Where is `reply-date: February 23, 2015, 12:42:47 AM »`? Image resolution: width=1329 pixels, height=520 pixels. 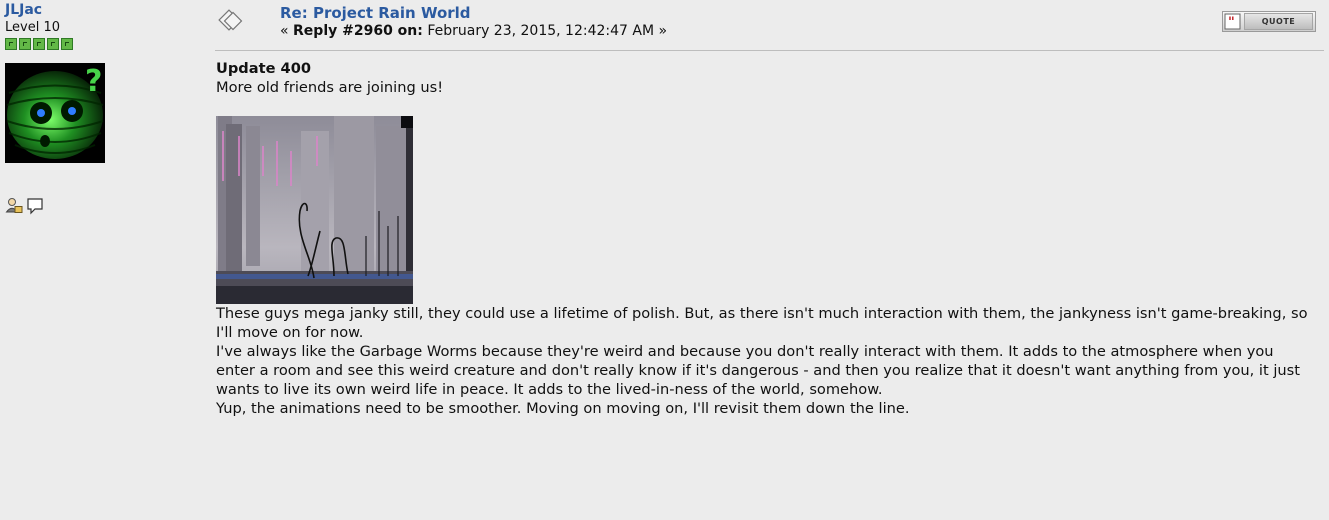 reply-date: February 23, 2015, 12:42:47 AM » is located at coordinates (545, 31).